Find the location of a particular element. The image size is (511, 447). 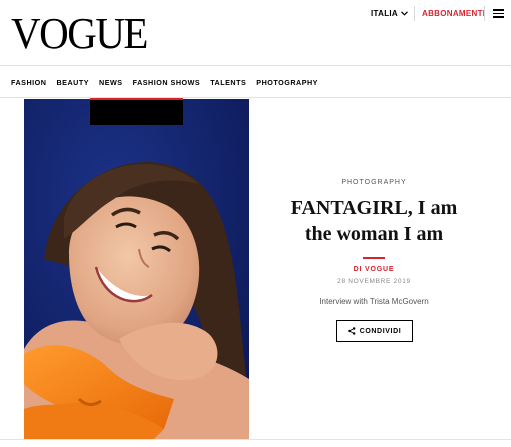

content-bottom-divider is located at coordinates (255, 439).